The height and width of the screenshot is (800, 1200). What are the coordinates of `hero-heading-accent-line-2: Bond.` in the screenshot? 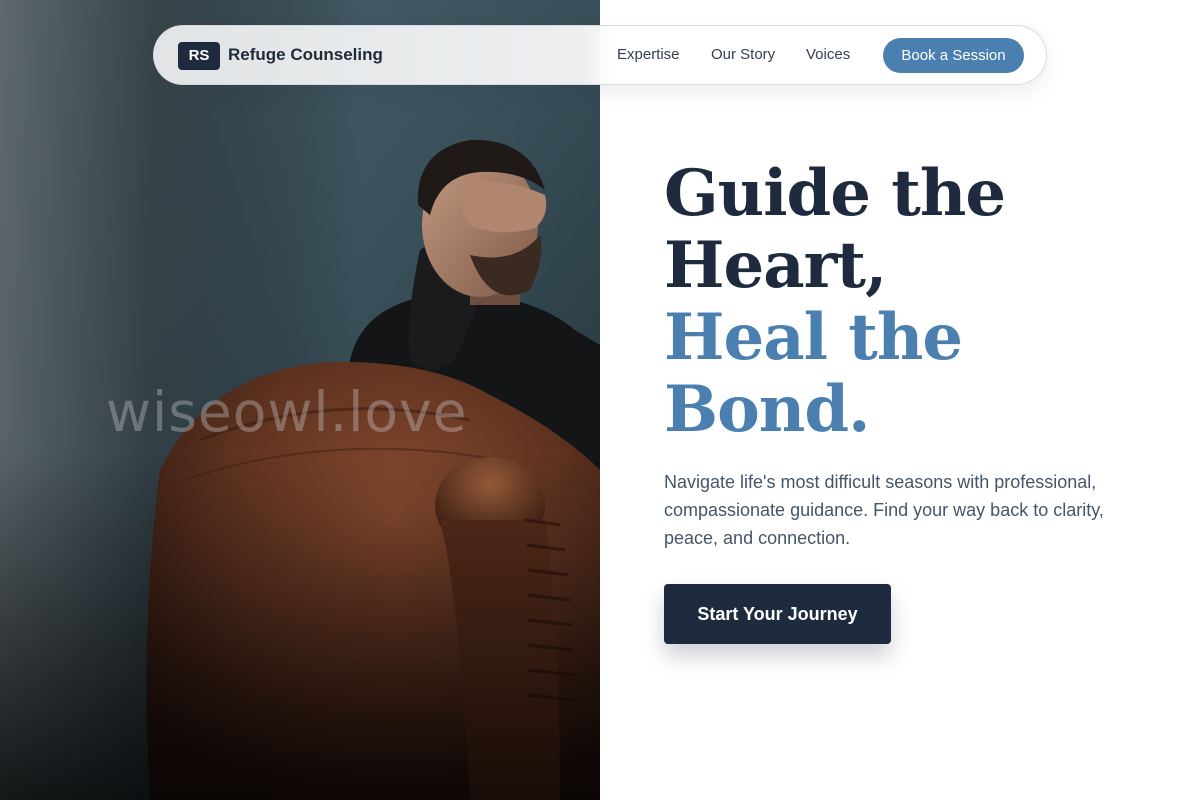 It's located at (767, 409).